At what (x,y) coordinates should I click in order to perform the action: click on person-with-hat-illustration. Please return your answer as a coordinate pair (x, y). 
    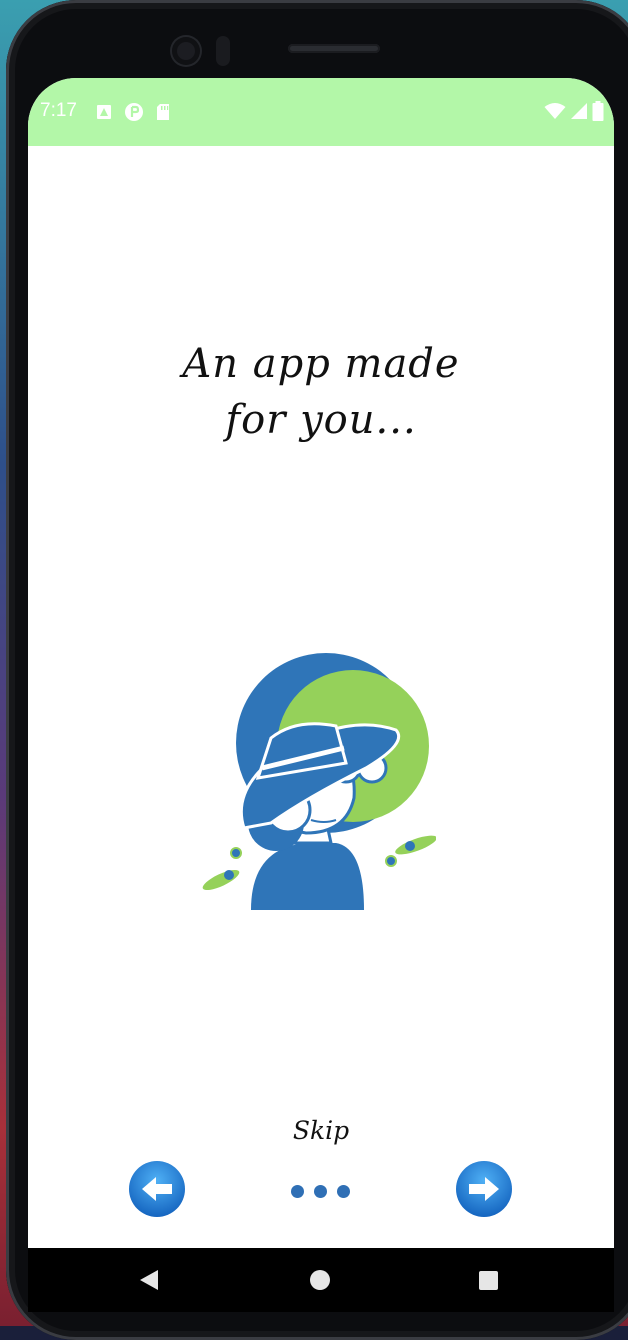
    Looking at the image, I should click on (316, 783).